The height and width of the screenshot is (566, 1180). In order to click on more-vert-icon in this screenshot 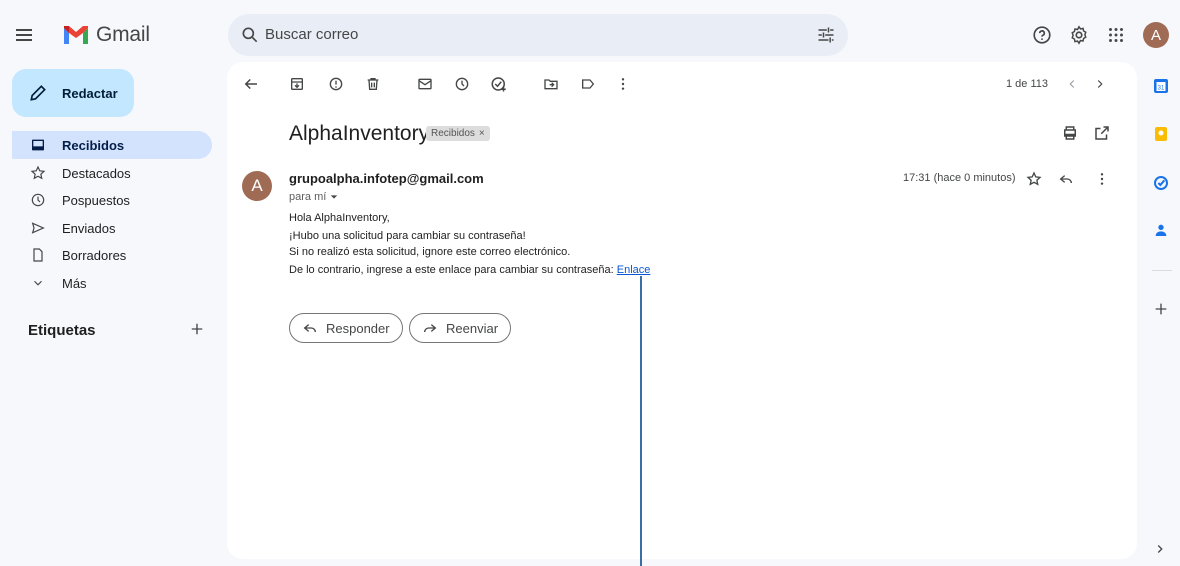, I will do `click(623, 84)`.